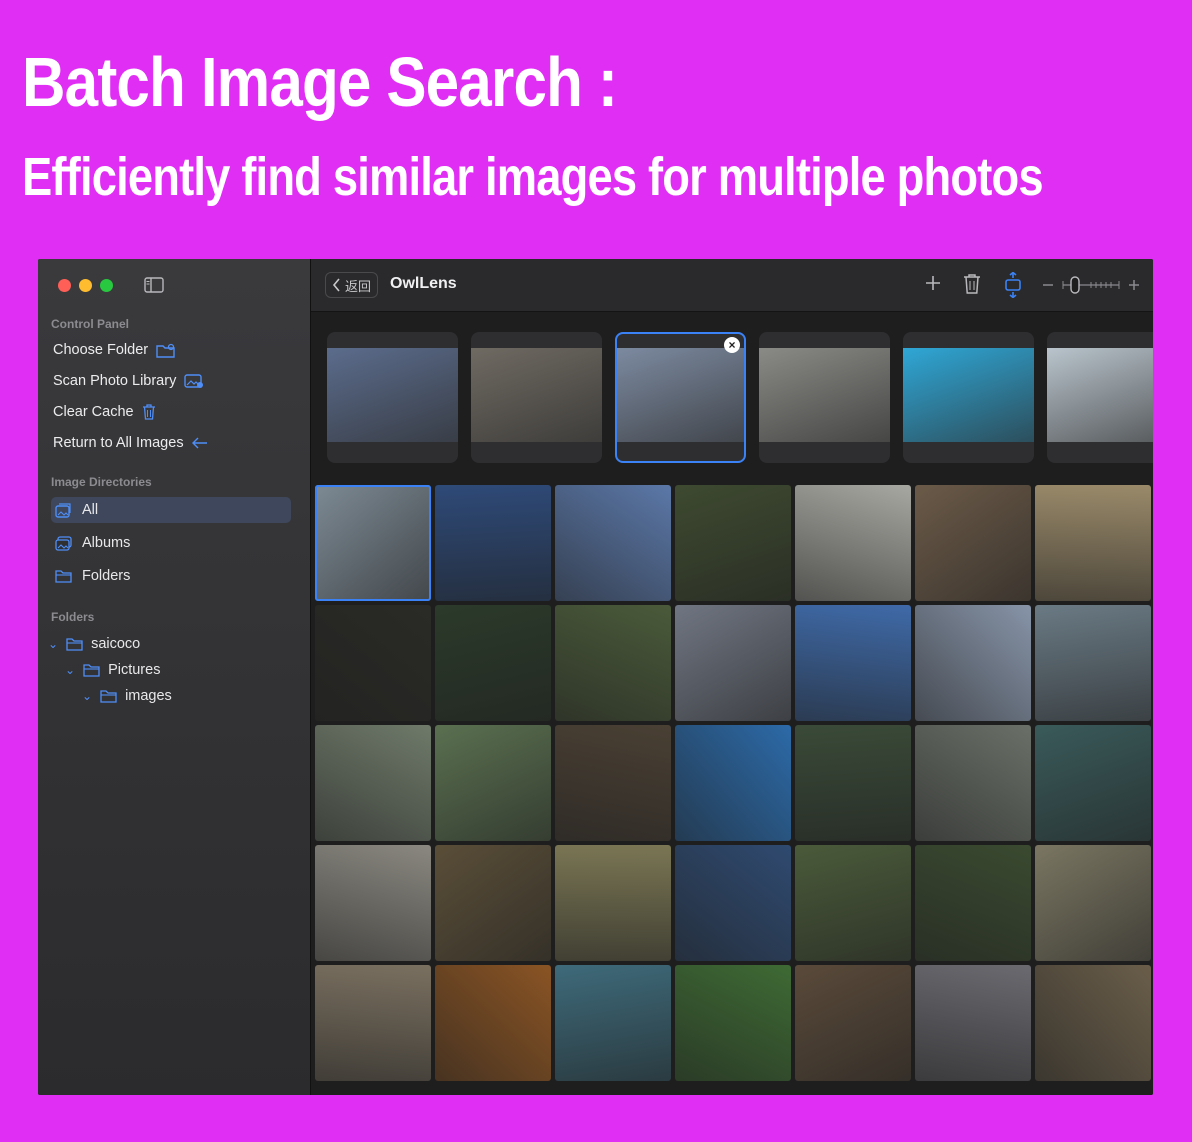 Image resolution: width=1192 pixels, height=1142 pixels. Describe the element at coordinates (64, 285) in the screenshot. I see `close-window-button` at that location.